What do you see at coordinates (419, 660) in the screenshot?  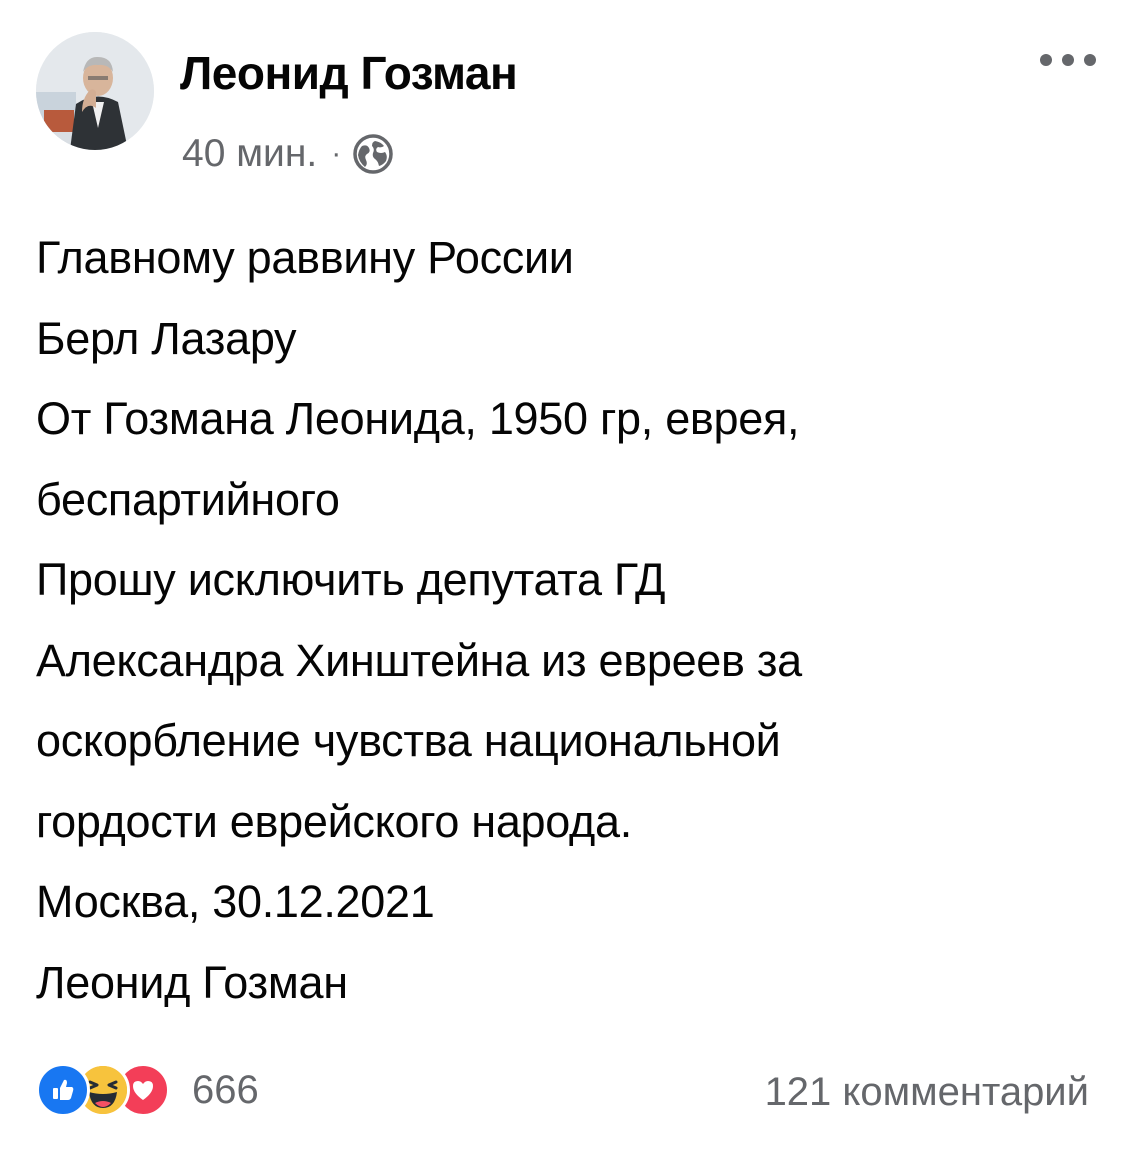 I see `post-line: Александра Хинштейна из евреев за` at bounding box center [419, 660].